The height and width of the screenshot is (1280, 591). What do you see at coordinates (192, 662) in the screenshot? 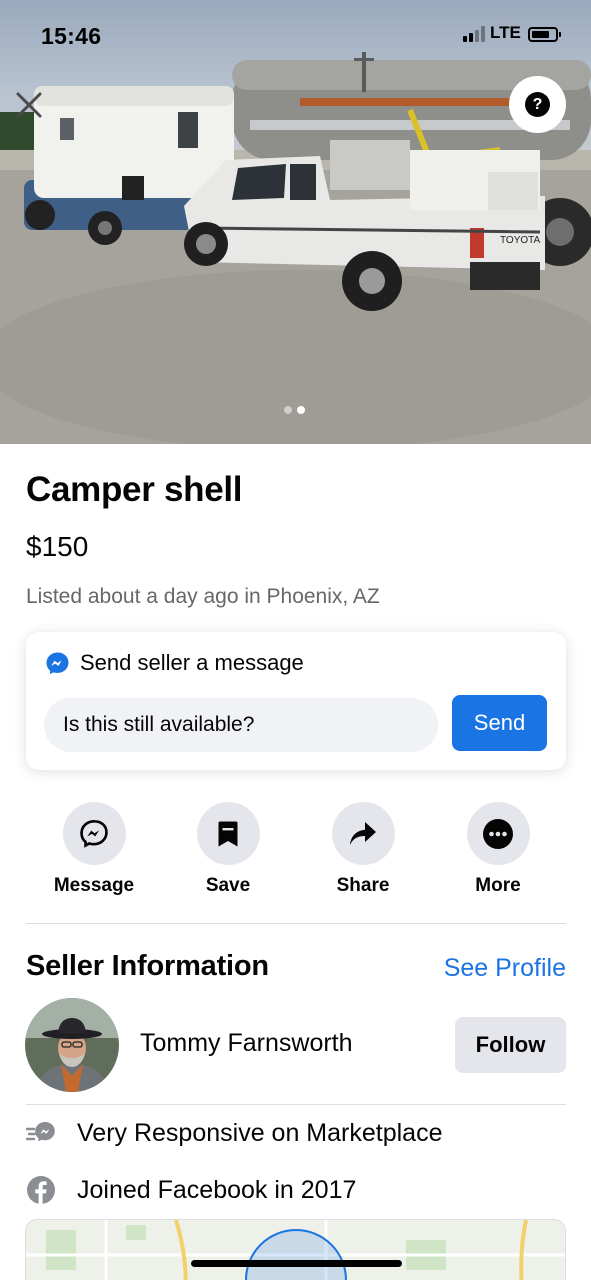
I see `message-card-heading: Send seller a message` at bounding box center [192, 662].